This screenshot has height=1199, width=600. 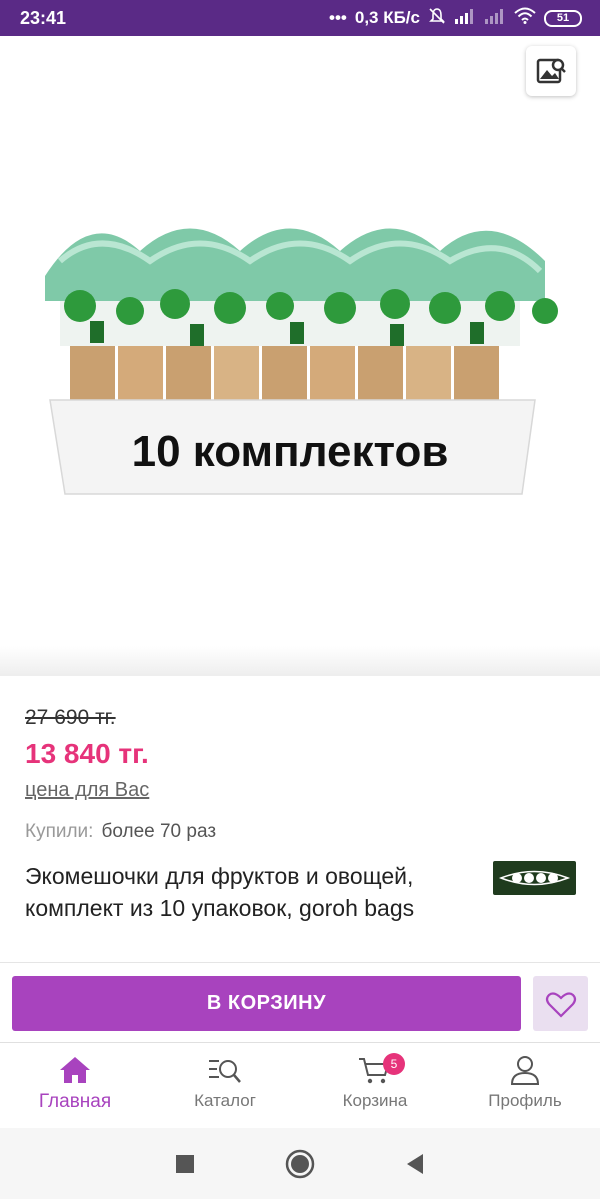 I want to click on heart-icon, so click(x=560, y=1004).